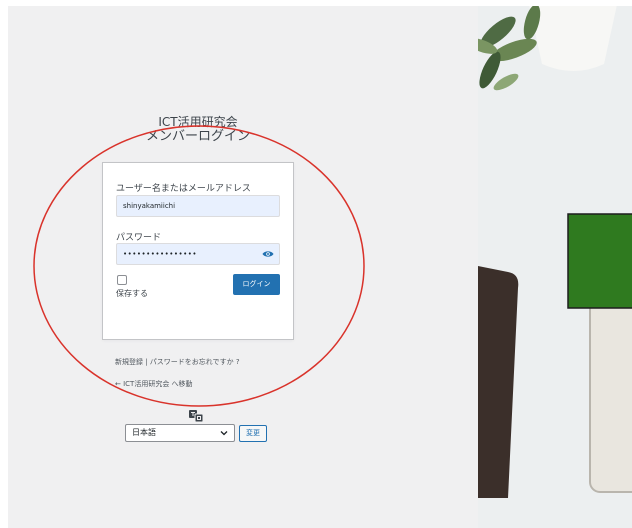 The height and width of the screenshot is (528, 632). Describe the element at coordinates (224, 433) in the screenshot. I see `chevron-down-icon` at that location.